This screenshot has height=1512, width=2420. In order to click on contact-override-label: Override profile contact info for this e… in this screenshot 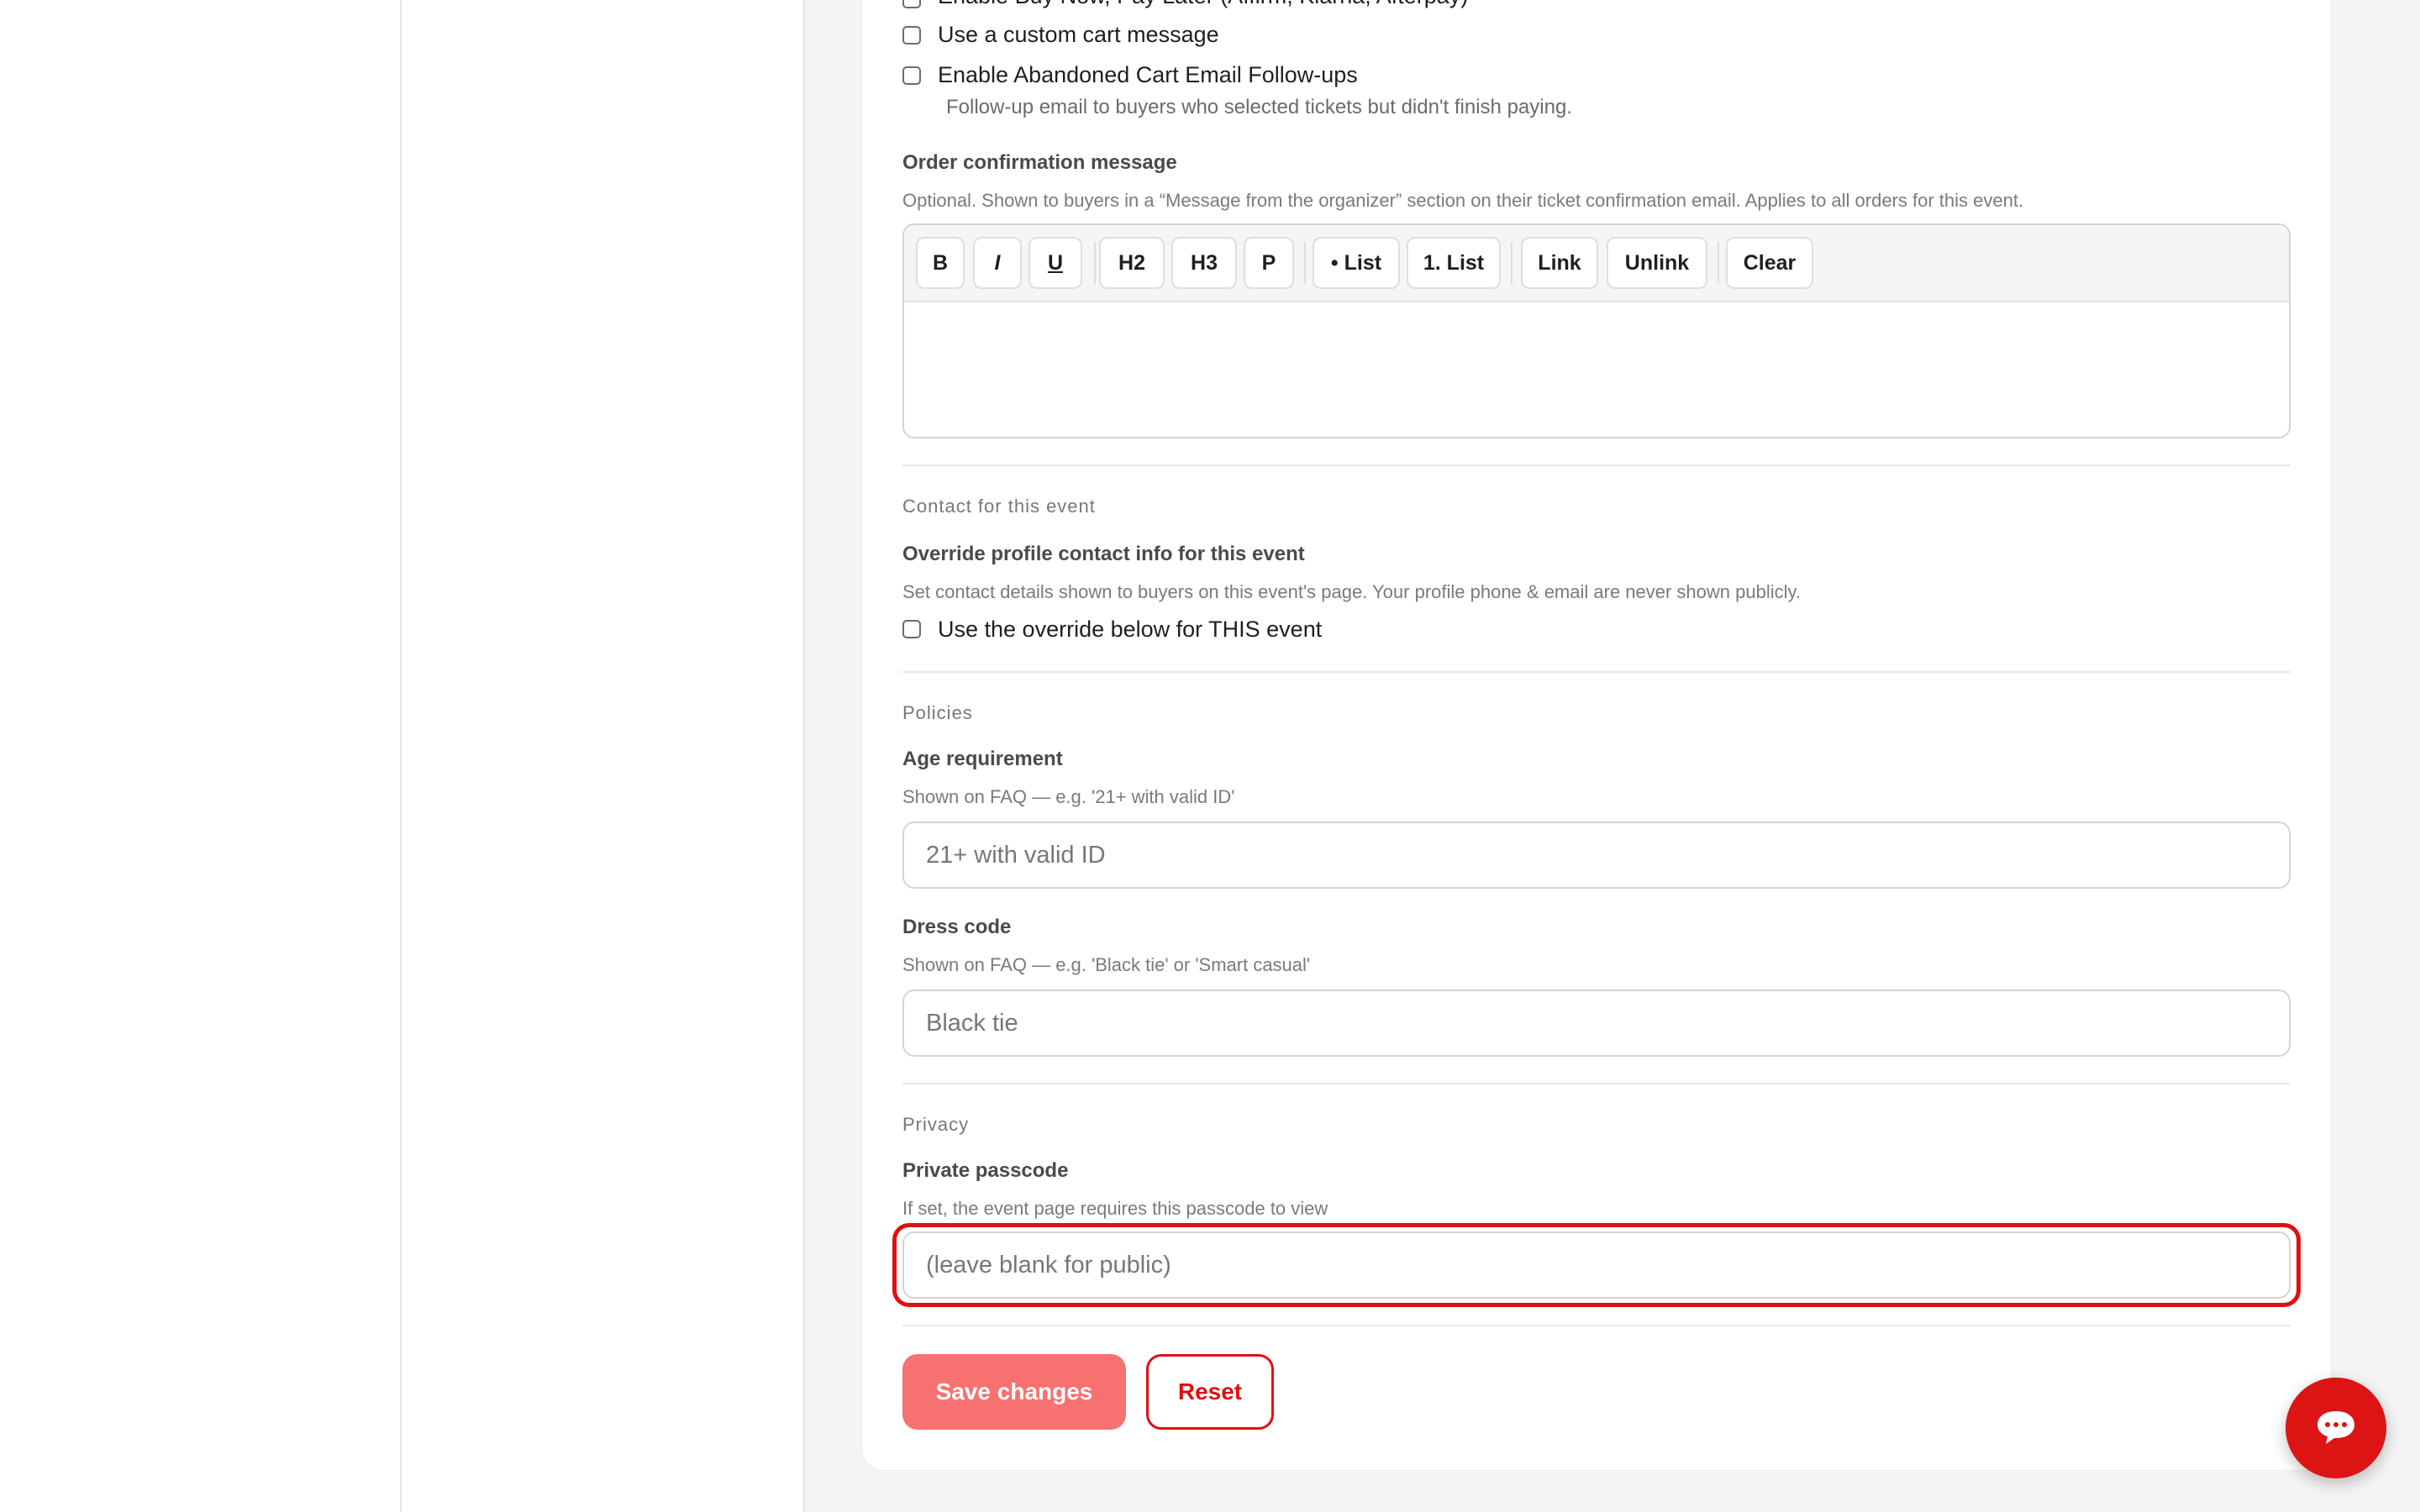, I will do `click(1104, 554)`.